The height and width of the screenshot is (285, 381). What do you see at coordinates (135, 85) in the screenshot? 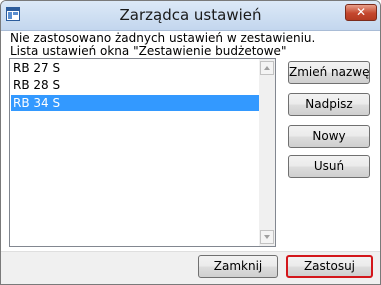
I see `list-item-rb-28-s: RB 28 S` at bounding box center [135, 85].